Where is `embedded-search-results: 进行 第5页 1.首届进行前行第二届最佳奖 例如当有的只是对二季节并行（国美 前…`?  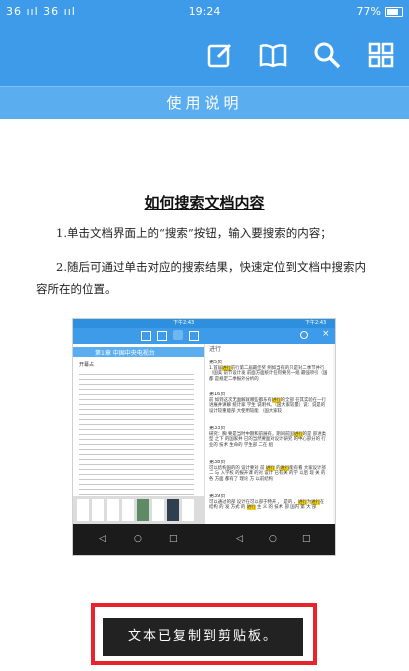 embedded-search-results: 进行 第5页 1.首届进行前行第二届最佳奖 例如当有的只是对二季节并行（国美 前… is located at coordinates (269, 434).